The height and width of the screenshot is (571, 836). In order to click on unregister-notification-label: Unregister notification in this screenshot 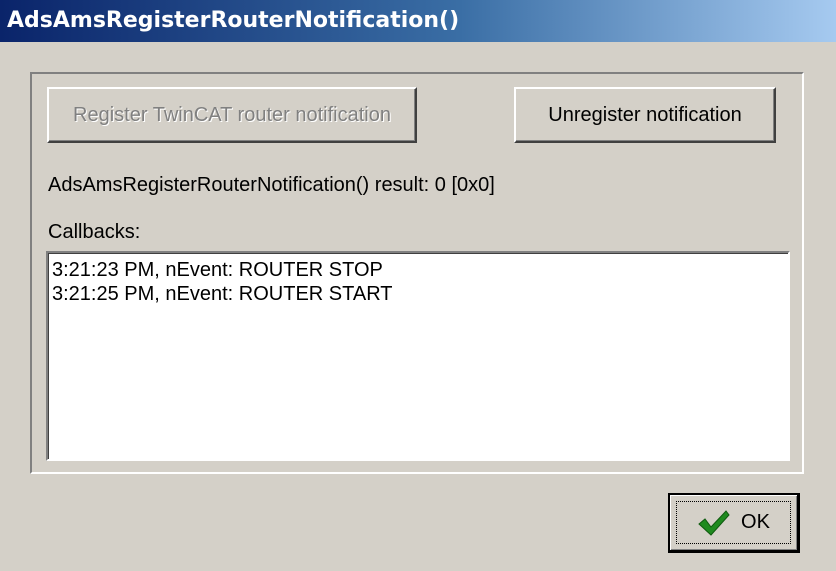, I will do `click(645, 114)`.